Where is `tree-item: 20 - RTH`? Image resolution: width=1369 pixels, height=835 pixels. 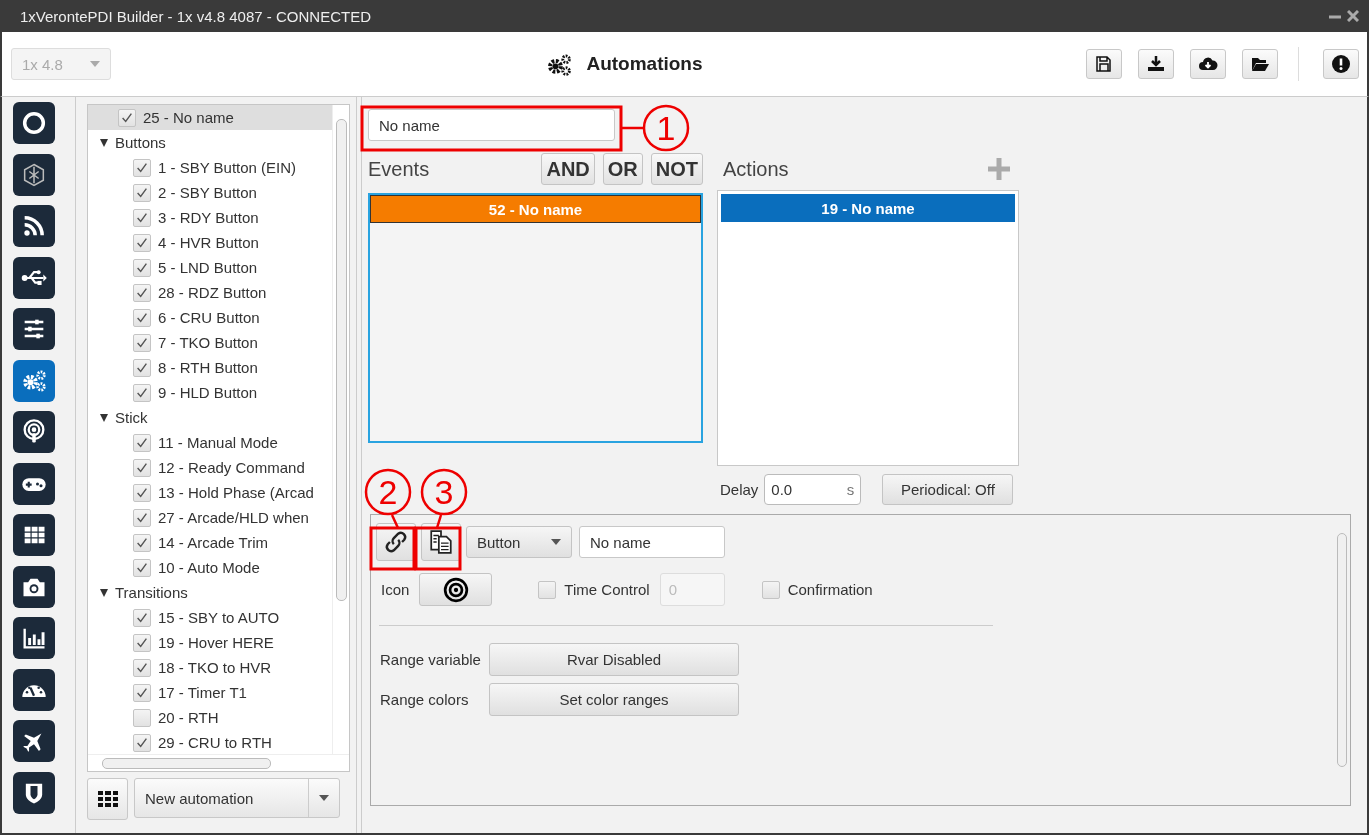 tree-item: 20 - RTH is located at coordinates (188, 717).